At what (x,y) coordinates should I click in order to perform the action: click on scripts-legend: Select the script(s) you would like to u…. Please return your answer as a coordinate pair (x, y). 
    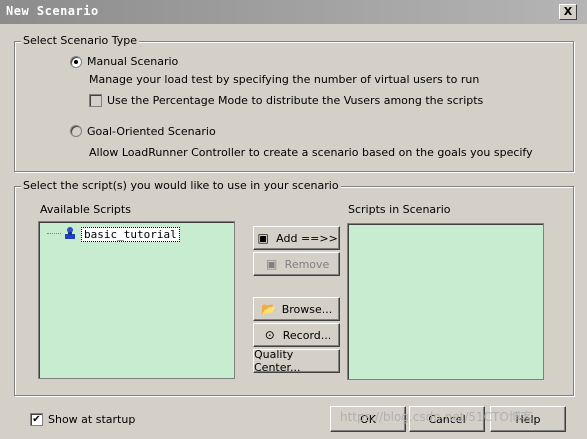
    Looking at the image, I should click on (181, 185).